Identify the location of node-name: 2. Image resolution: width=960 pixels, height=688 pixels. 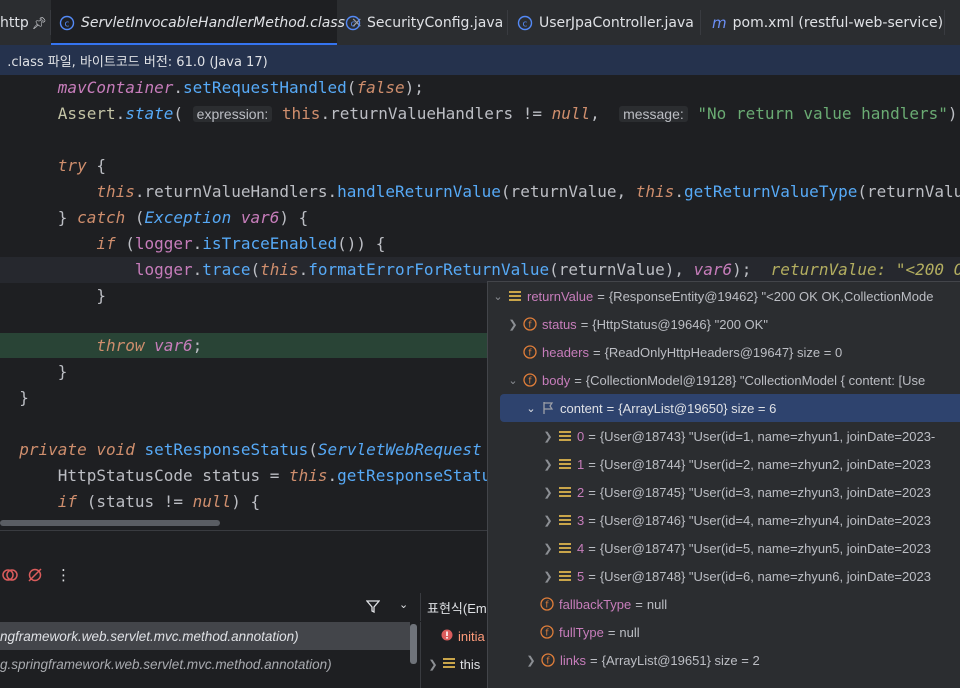
(581, 492).